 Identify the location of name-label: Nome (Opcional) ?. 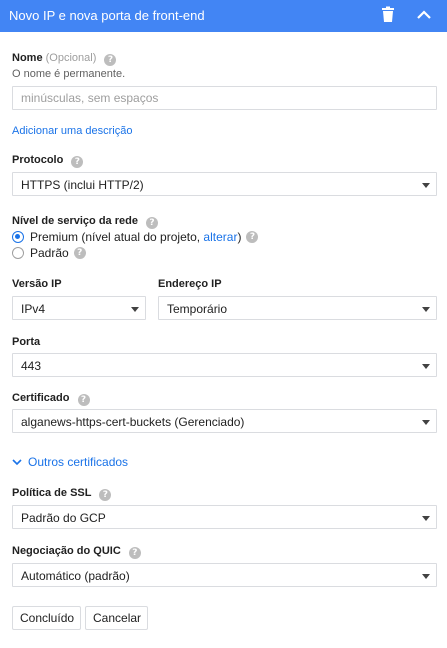
(64, 58).